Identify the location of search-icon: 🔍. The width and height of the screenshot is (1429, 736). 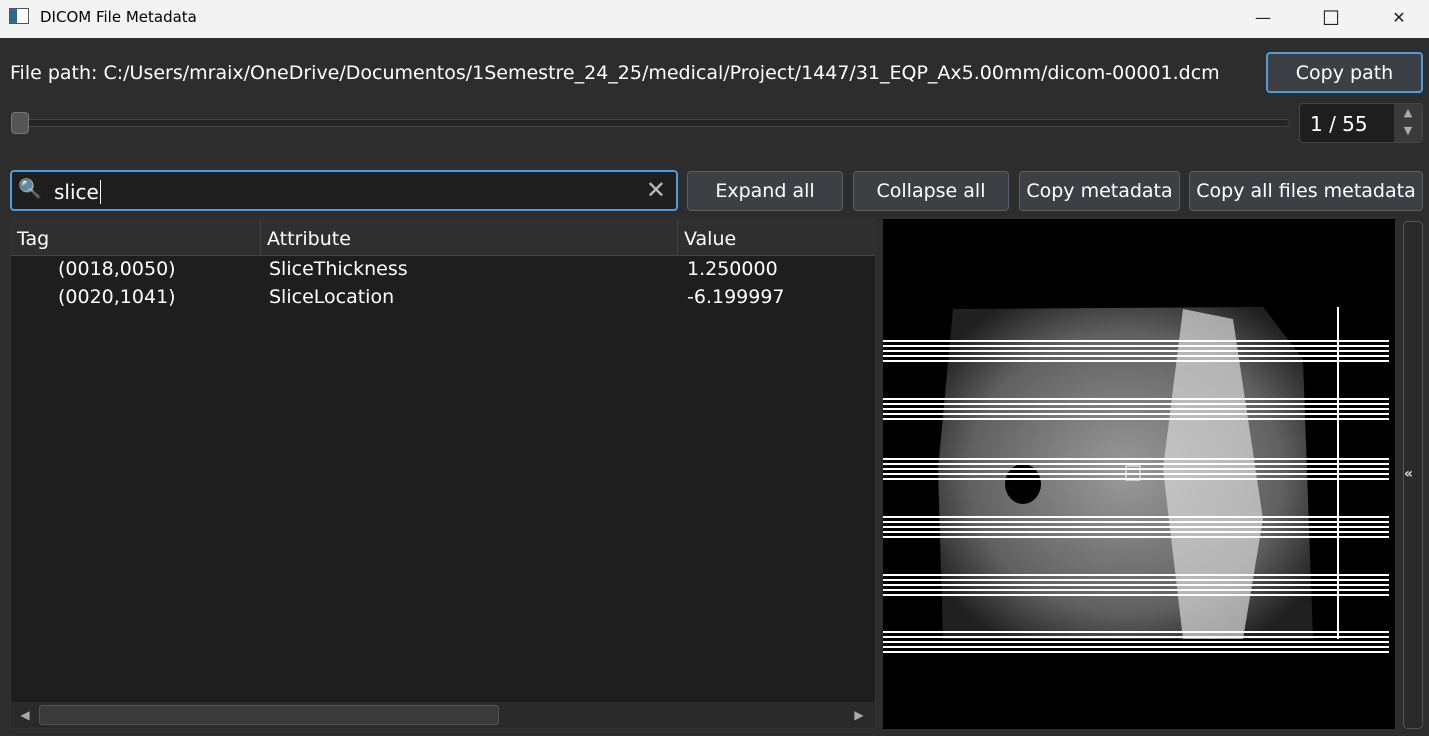
(30, 189).